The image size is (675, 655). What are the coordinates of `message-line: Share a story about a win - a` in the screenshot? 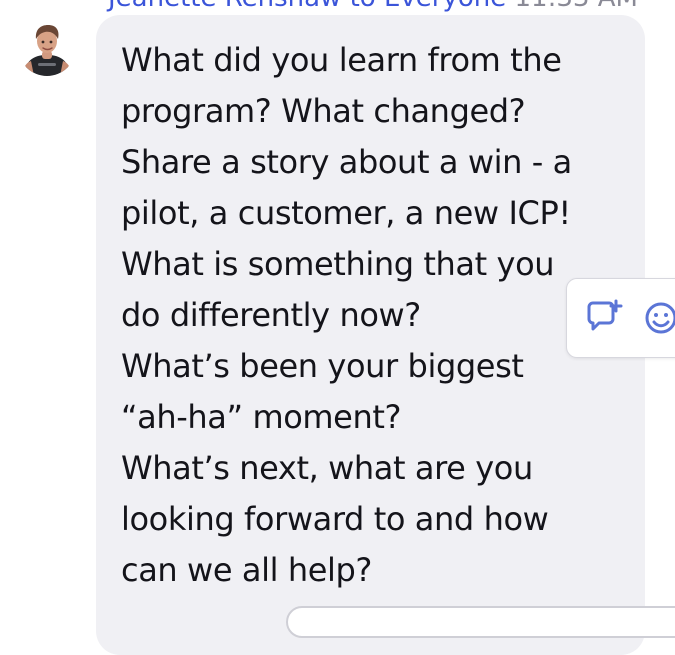 It's located at (346, 162).